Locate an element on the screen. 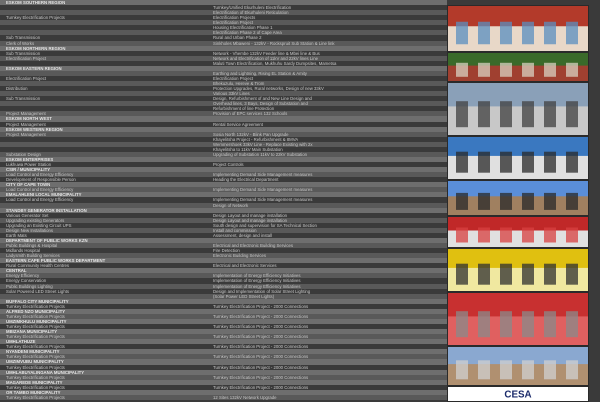  rooftop-photo is located at coordinates (518, 366).